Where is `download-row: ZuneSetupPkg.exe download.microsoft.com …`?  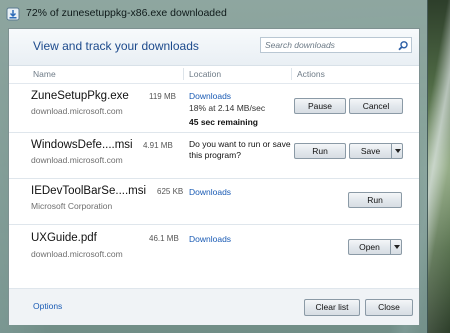 download-row: ZuneSetupPkg.exe download.microsoft.com … is located at coordinates (214, 109).